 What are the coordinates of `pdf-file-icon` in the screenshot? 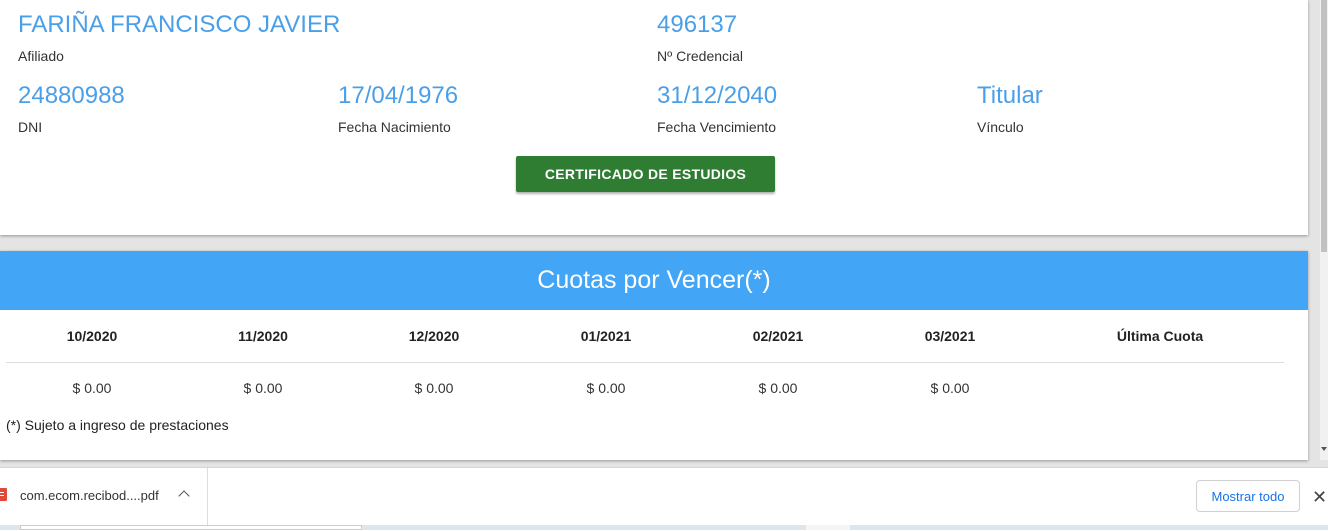 It's located at (3, 494).